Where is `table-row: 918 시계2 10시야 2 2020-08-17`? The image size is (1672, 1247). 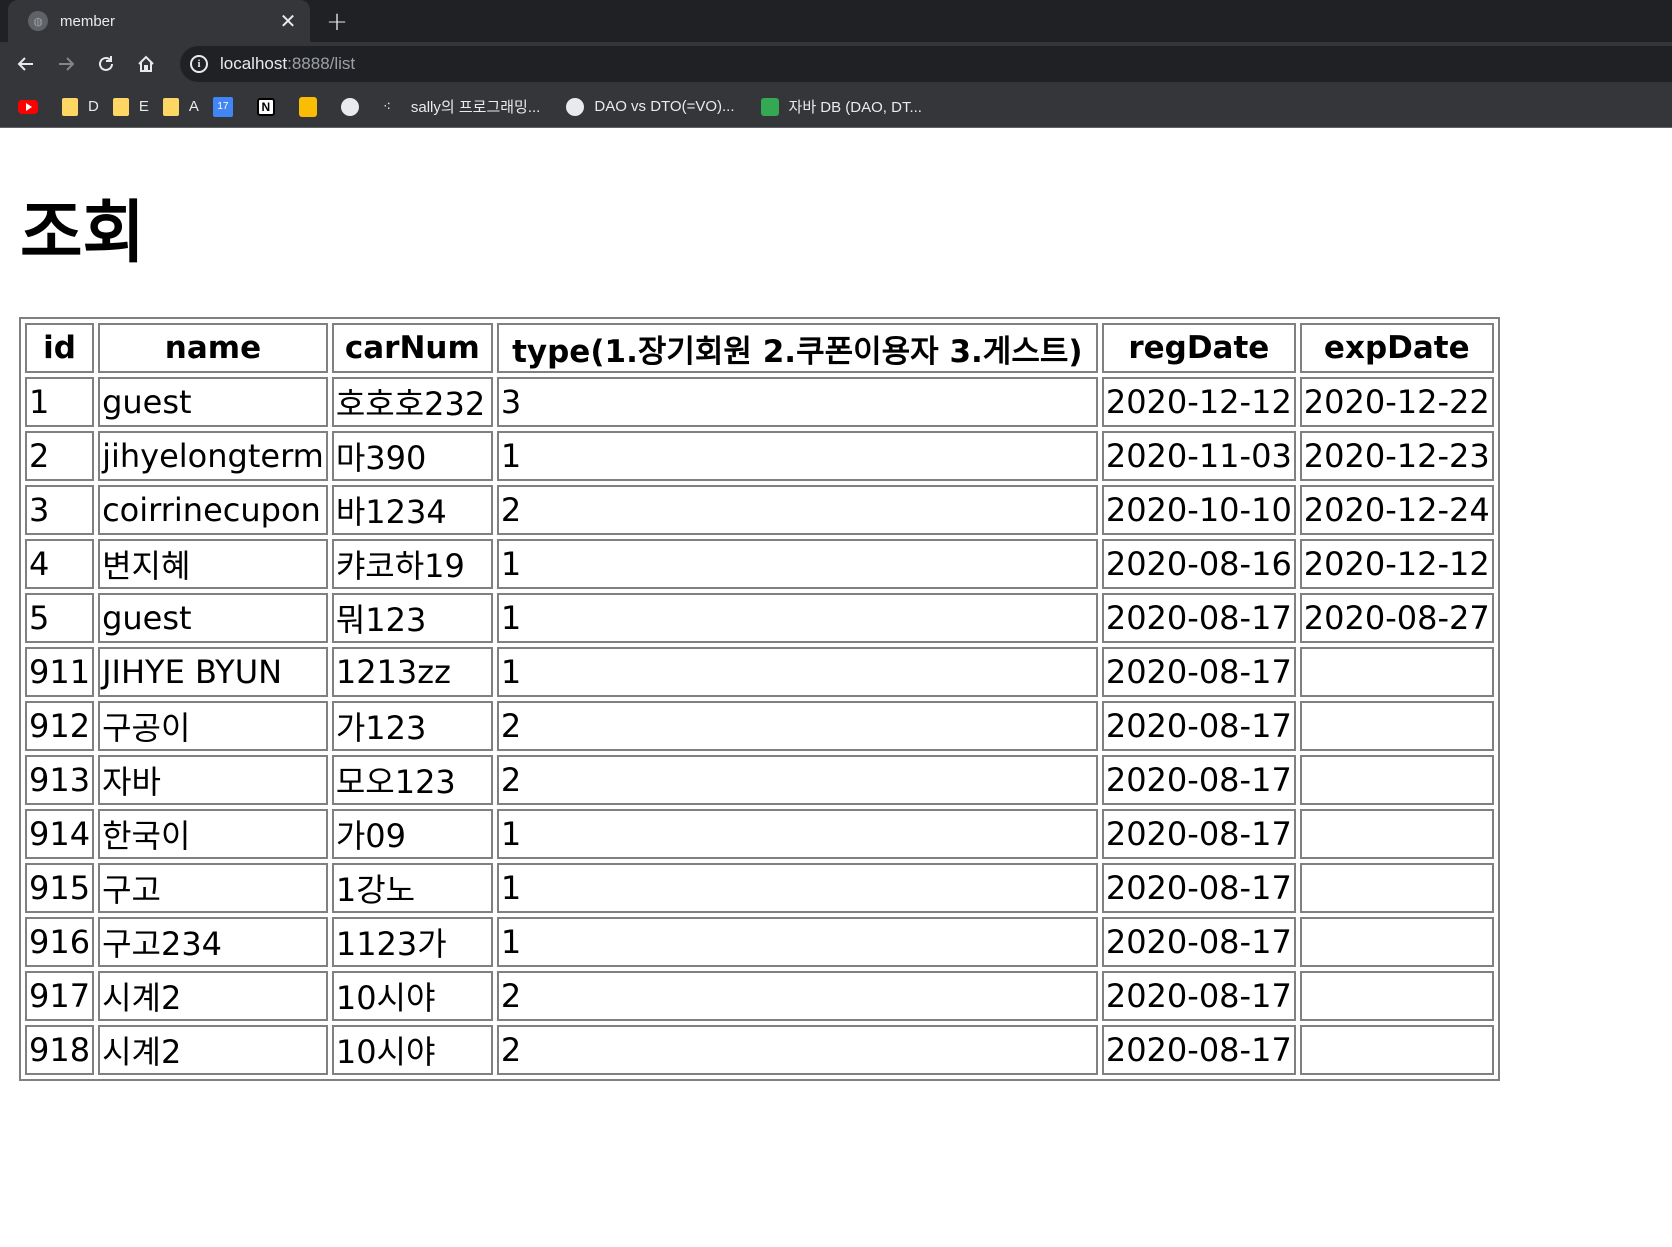
table-row: 918 시계2 10시야 2 2020-08-17 is located at coordinates (759, 1050).